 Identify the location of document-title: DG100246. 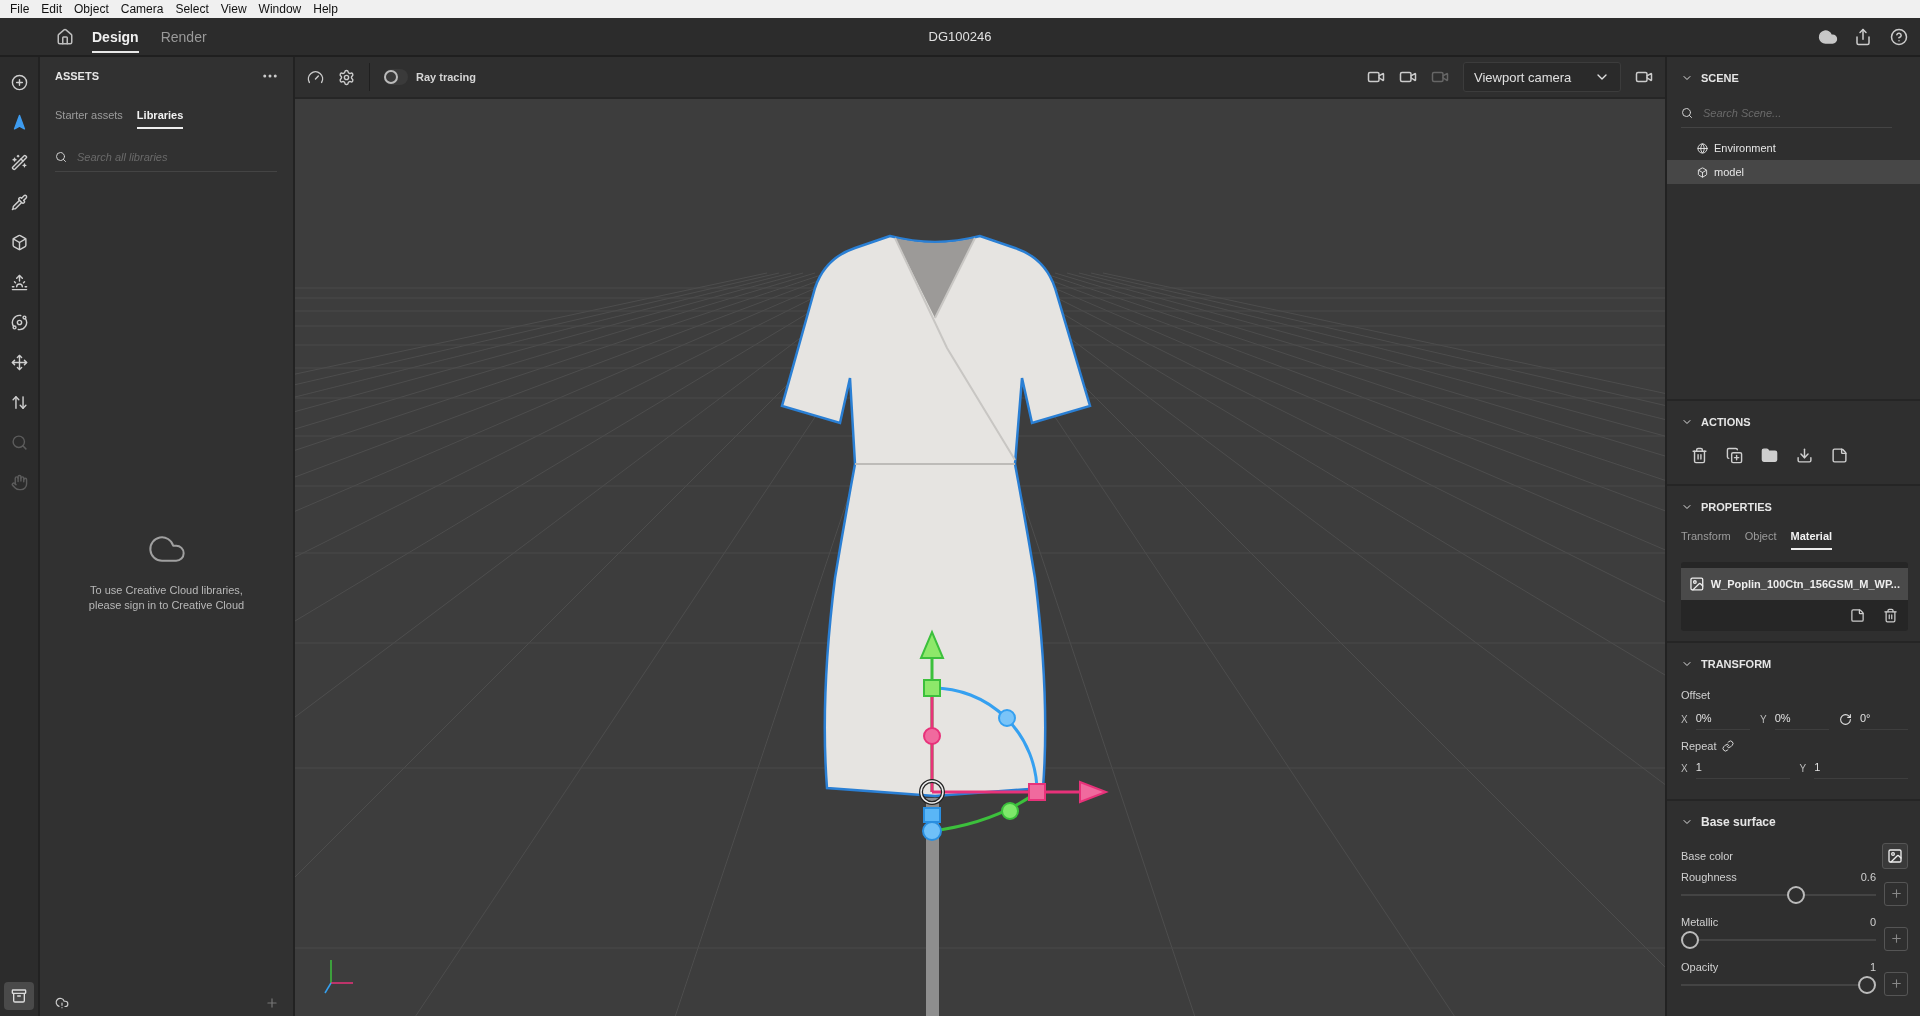
(960, 36).